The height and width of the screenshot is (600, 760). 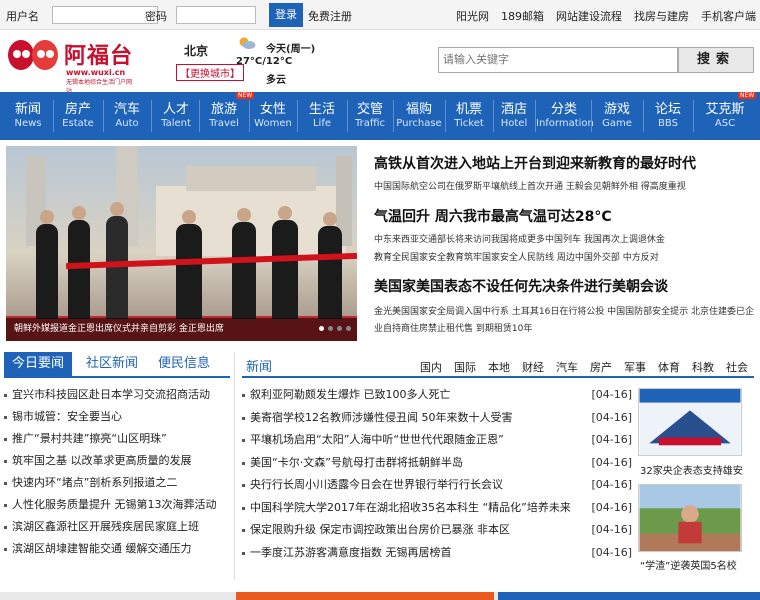 What do you see at coordinates (410, 440) in the screenshot?
I see `news-title: 平壤机场启用“太阳”人海中听“世世代代跟随金正恩”` at bounding box center [410, 440].